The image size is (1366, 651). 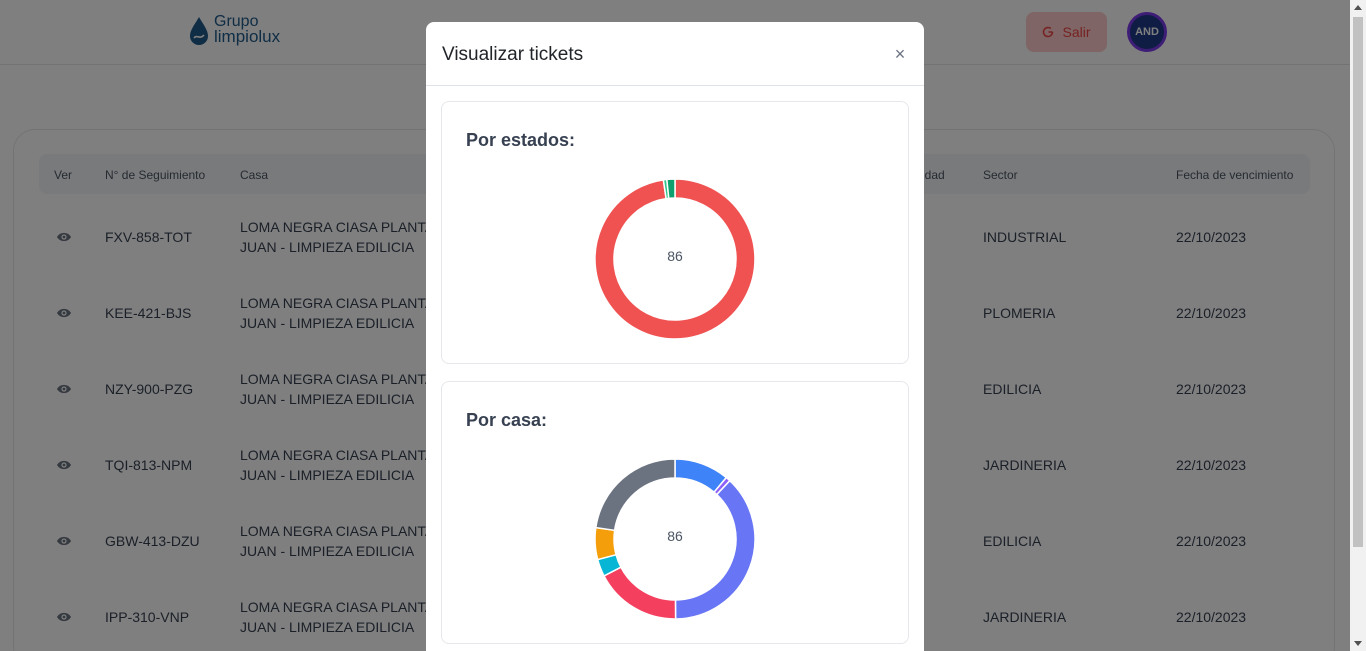 I want to click on house-chart-total: 86, so click(x=675, y=536).